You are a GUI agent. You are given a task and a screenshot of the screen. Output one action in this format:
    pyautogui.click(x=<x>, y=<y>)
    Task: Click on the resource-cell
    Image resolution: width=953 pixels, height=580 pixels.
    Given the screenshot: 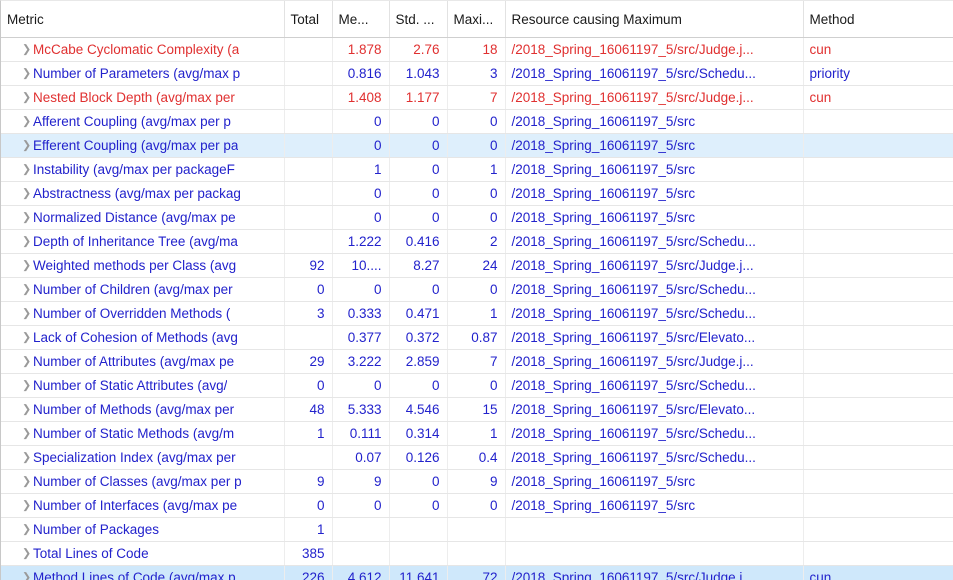 What is the action you would take?
    pyautogui.click(x=654, y=553)
    